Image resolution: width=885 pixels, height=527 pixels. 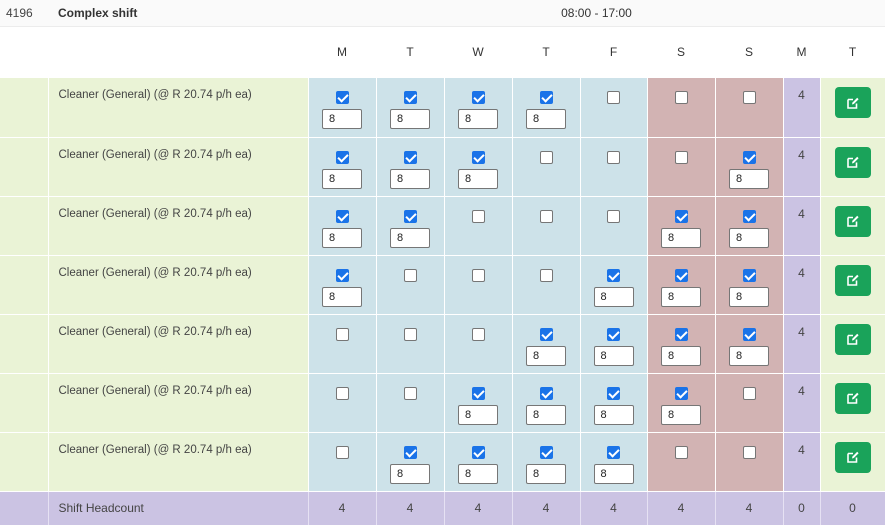 I want to click on role-label: Cleaner (General) (@ R 20.74 p/h ea), so click(x=178, y=344).